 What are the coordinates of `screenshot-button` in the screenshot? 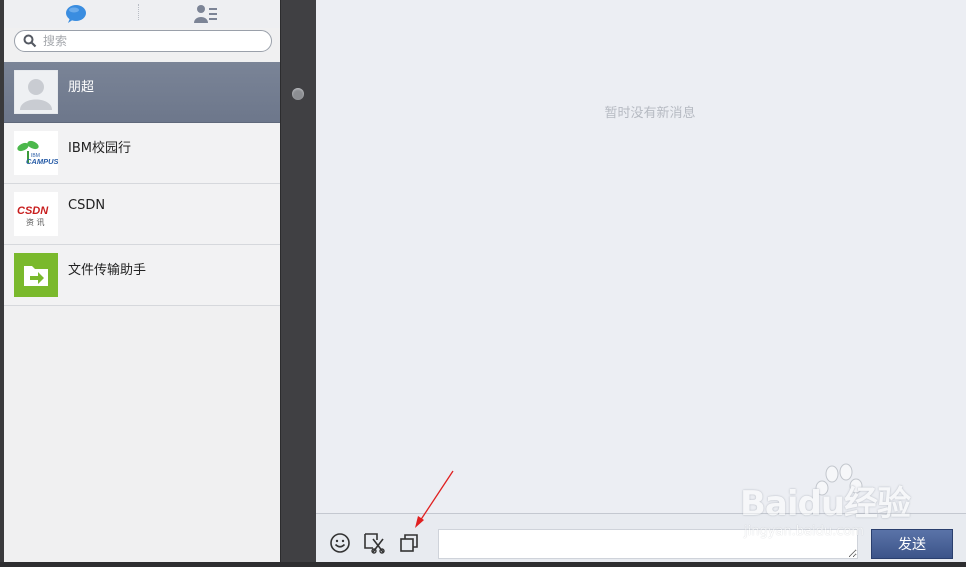 It's located at (374, 543).